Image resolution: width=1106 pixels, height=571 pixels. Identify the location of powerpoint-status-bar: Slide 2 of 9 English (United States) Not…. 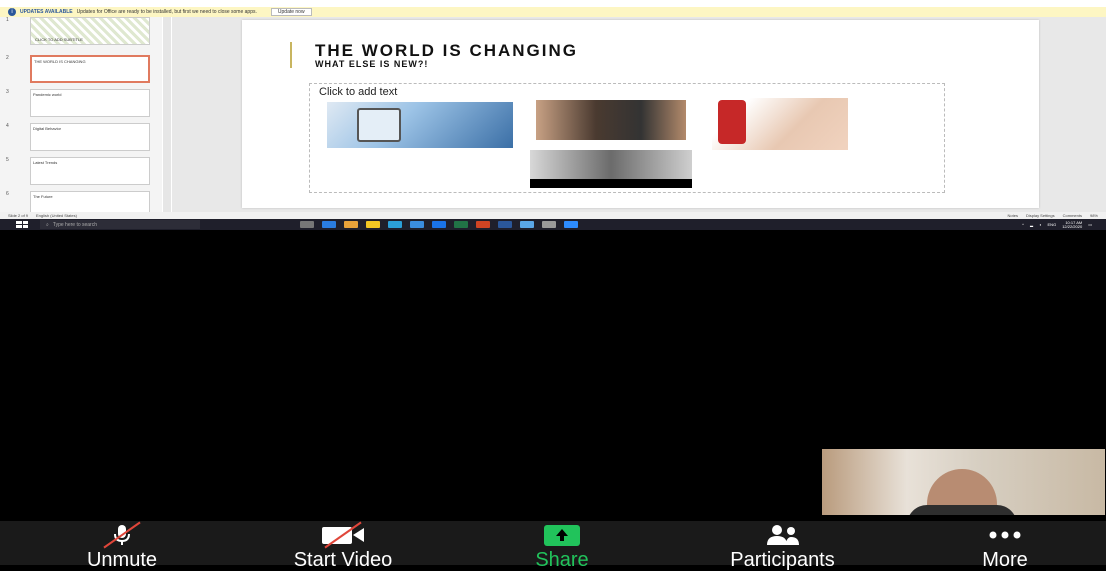
(553, 215).